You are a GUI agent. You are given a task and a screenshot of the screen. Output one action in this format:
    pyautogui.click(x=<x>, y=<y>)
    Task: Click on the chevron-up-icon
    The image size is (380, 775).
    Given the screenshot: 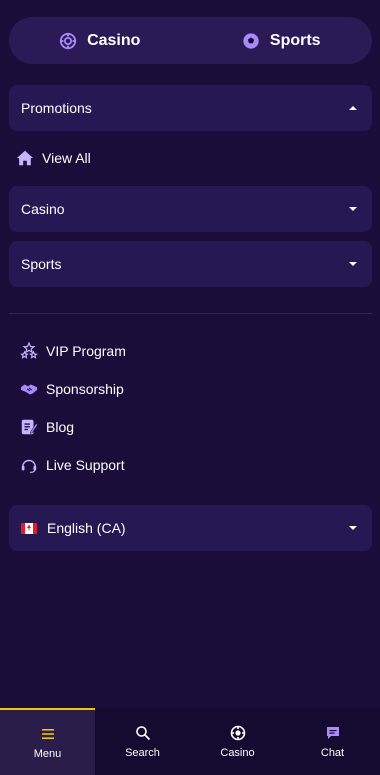 What is the action you would take?
    pyautogui.click(x=353, y=108)
    